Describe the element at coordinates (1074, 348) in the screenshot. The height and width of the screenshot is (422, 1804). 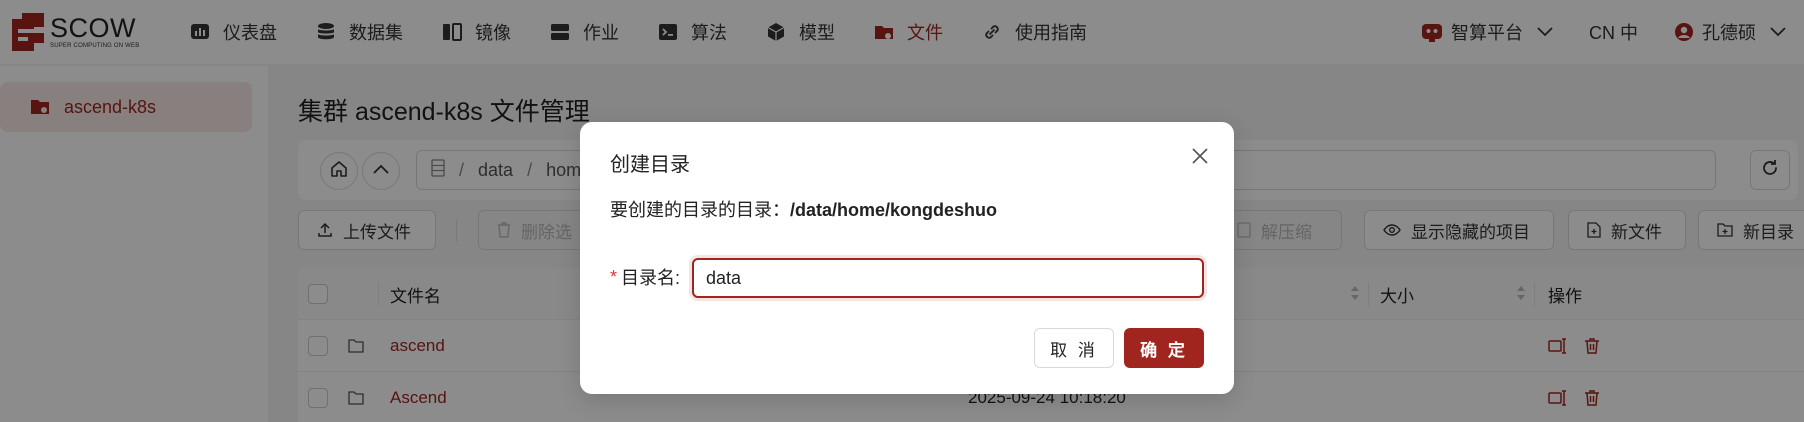
I see `cancel-button: 取 消` at that location.